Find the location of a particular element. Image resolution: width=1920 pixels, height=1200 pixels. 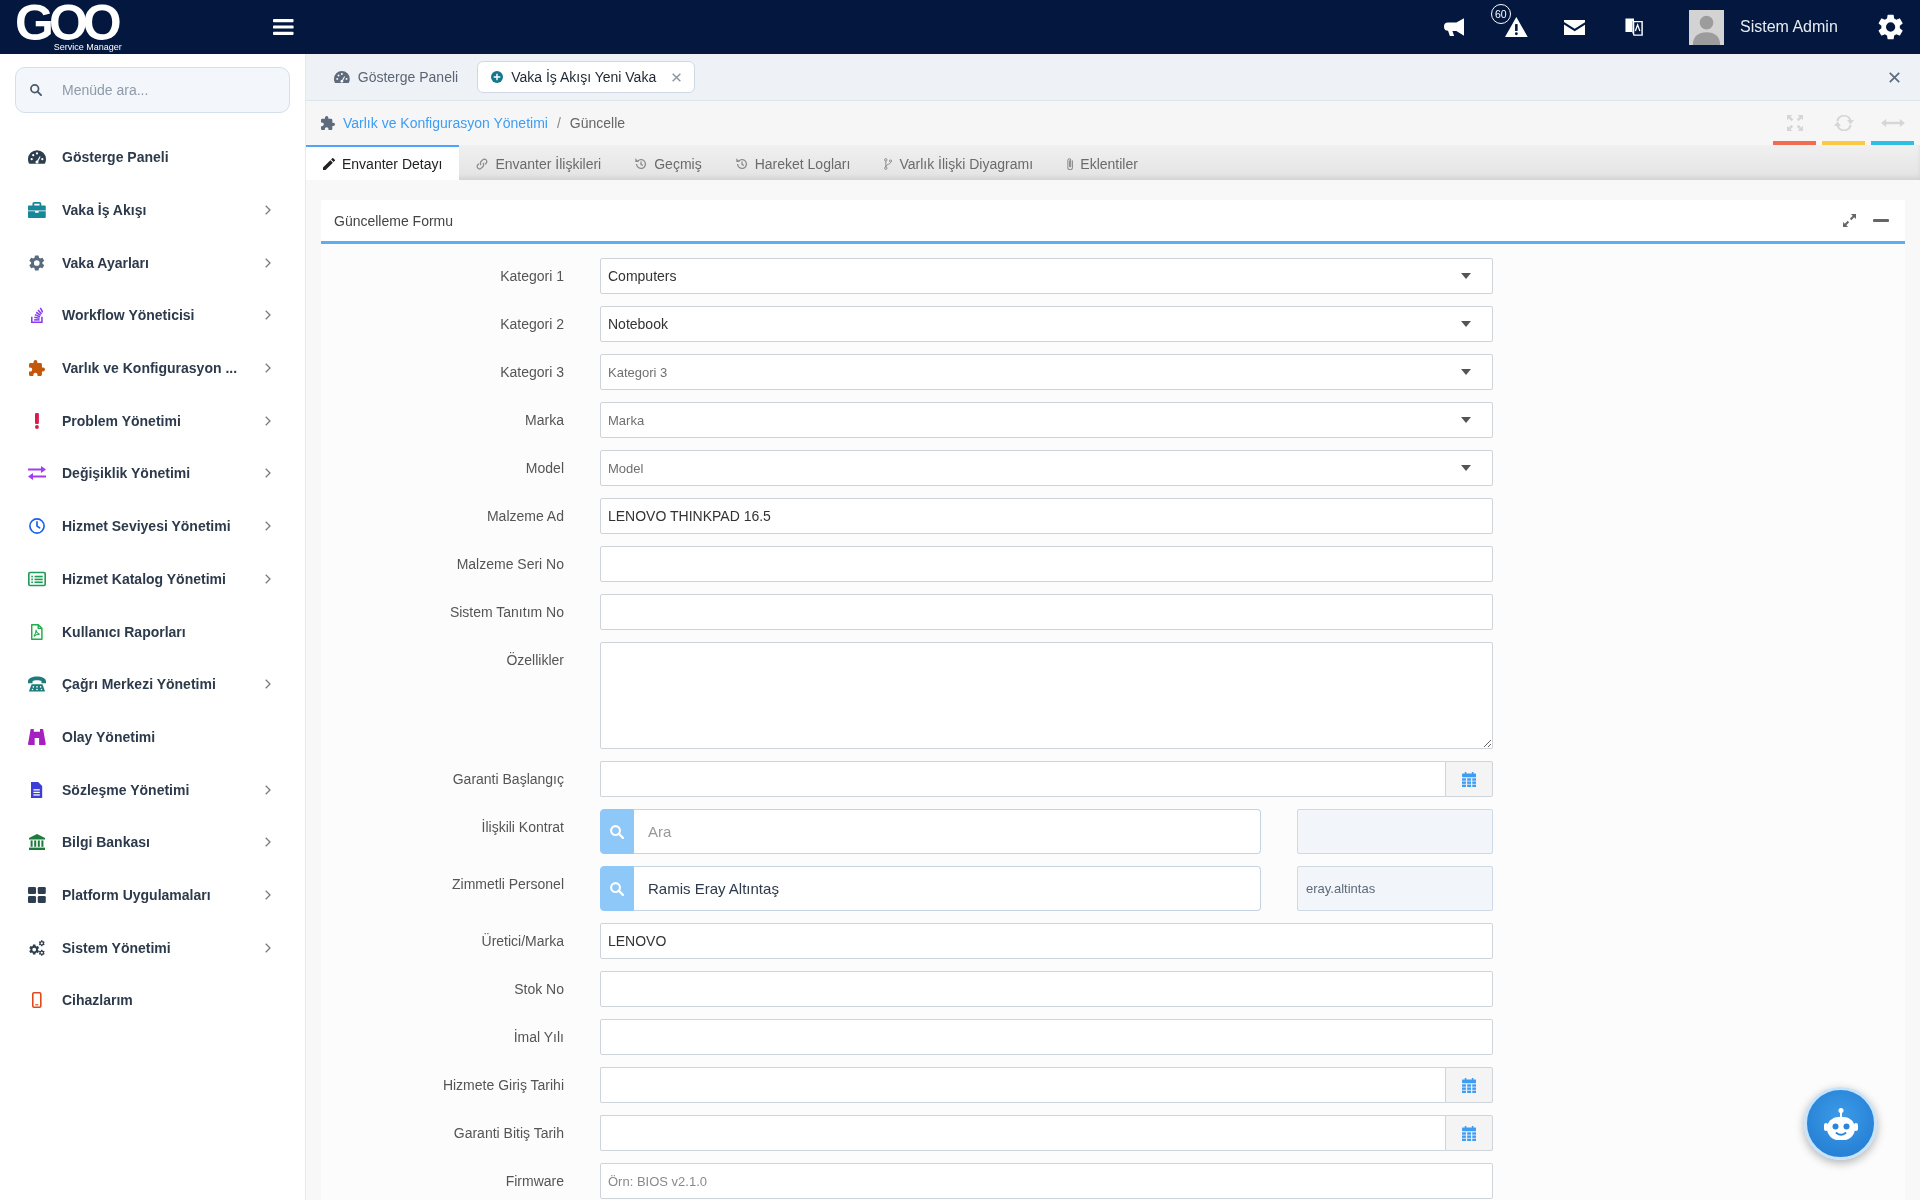

envelope-icon is located at coordinates (1574, 27).